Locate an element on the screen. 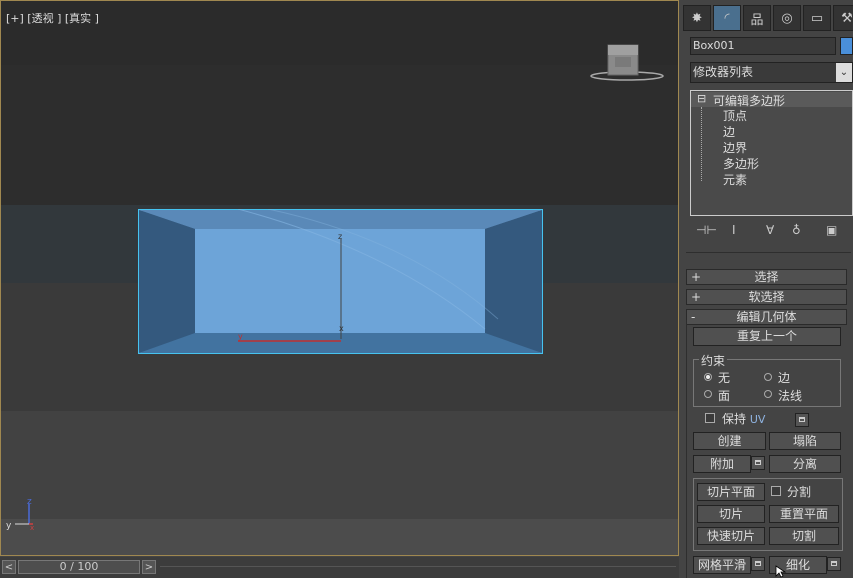  rollout-selection: + 选择 is located at coordinates (766, 277).